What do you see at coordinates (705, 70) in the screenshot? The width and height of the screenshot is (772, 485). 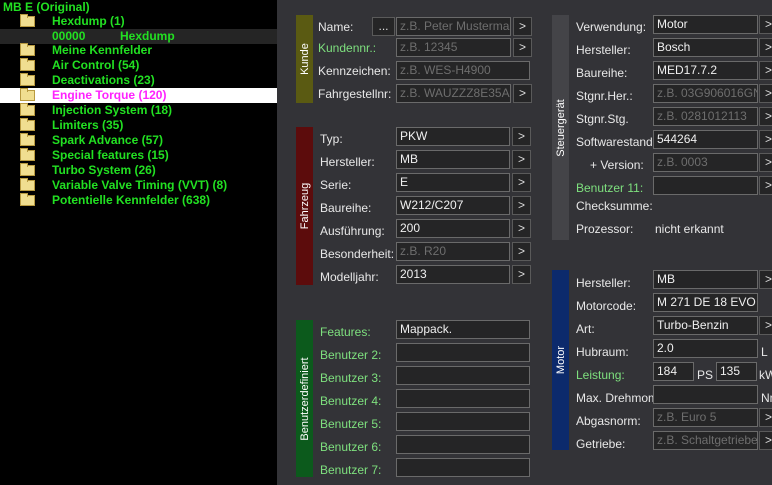 I see `field-input: MED17.7.2` at bounding box center [705, 70].